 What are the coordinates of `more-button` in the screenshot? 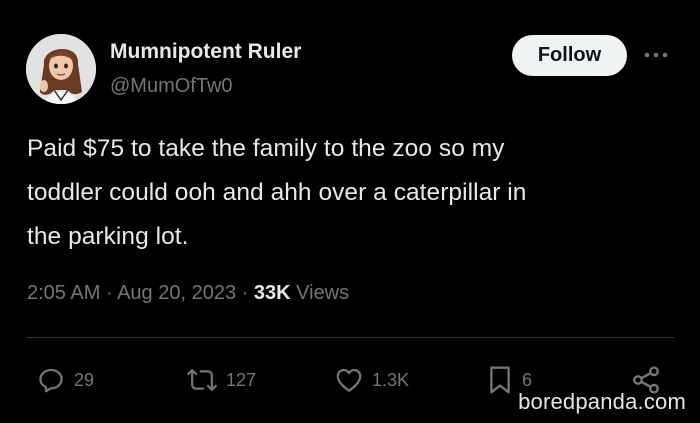 It's located at (656, 55).